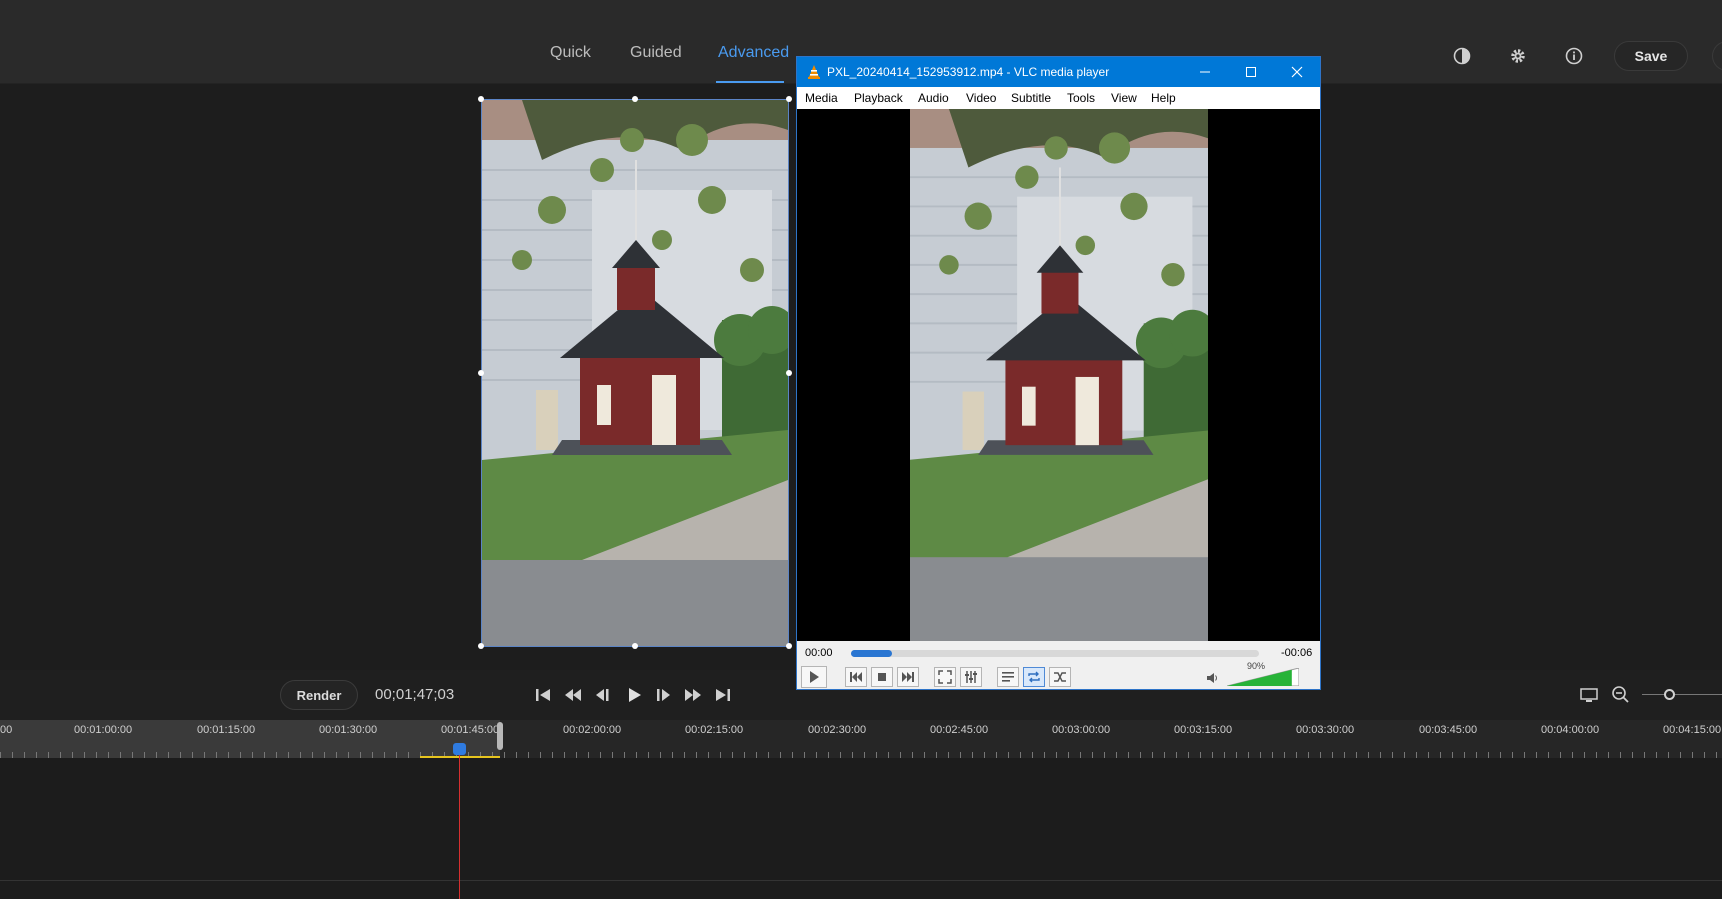 The height and width of the screenshot is (899, 1722). I want to click on selection-box, so click(635, 373).